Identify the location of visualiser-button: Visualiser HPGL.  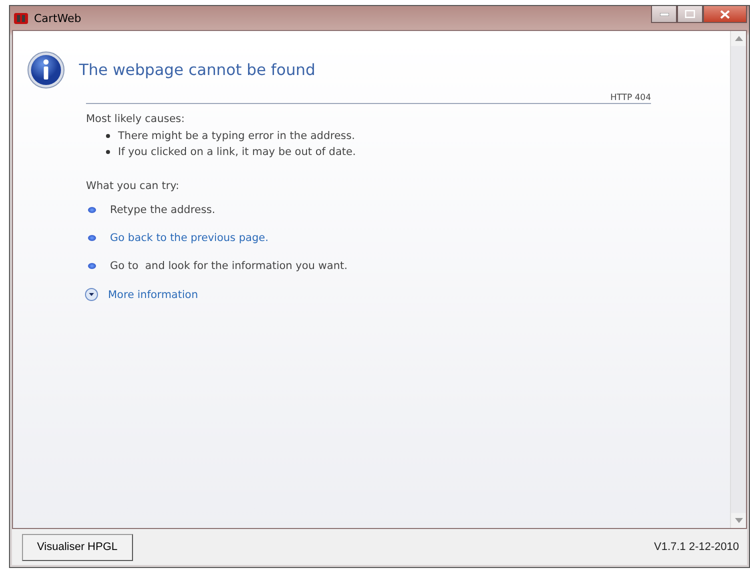
(77, 547).